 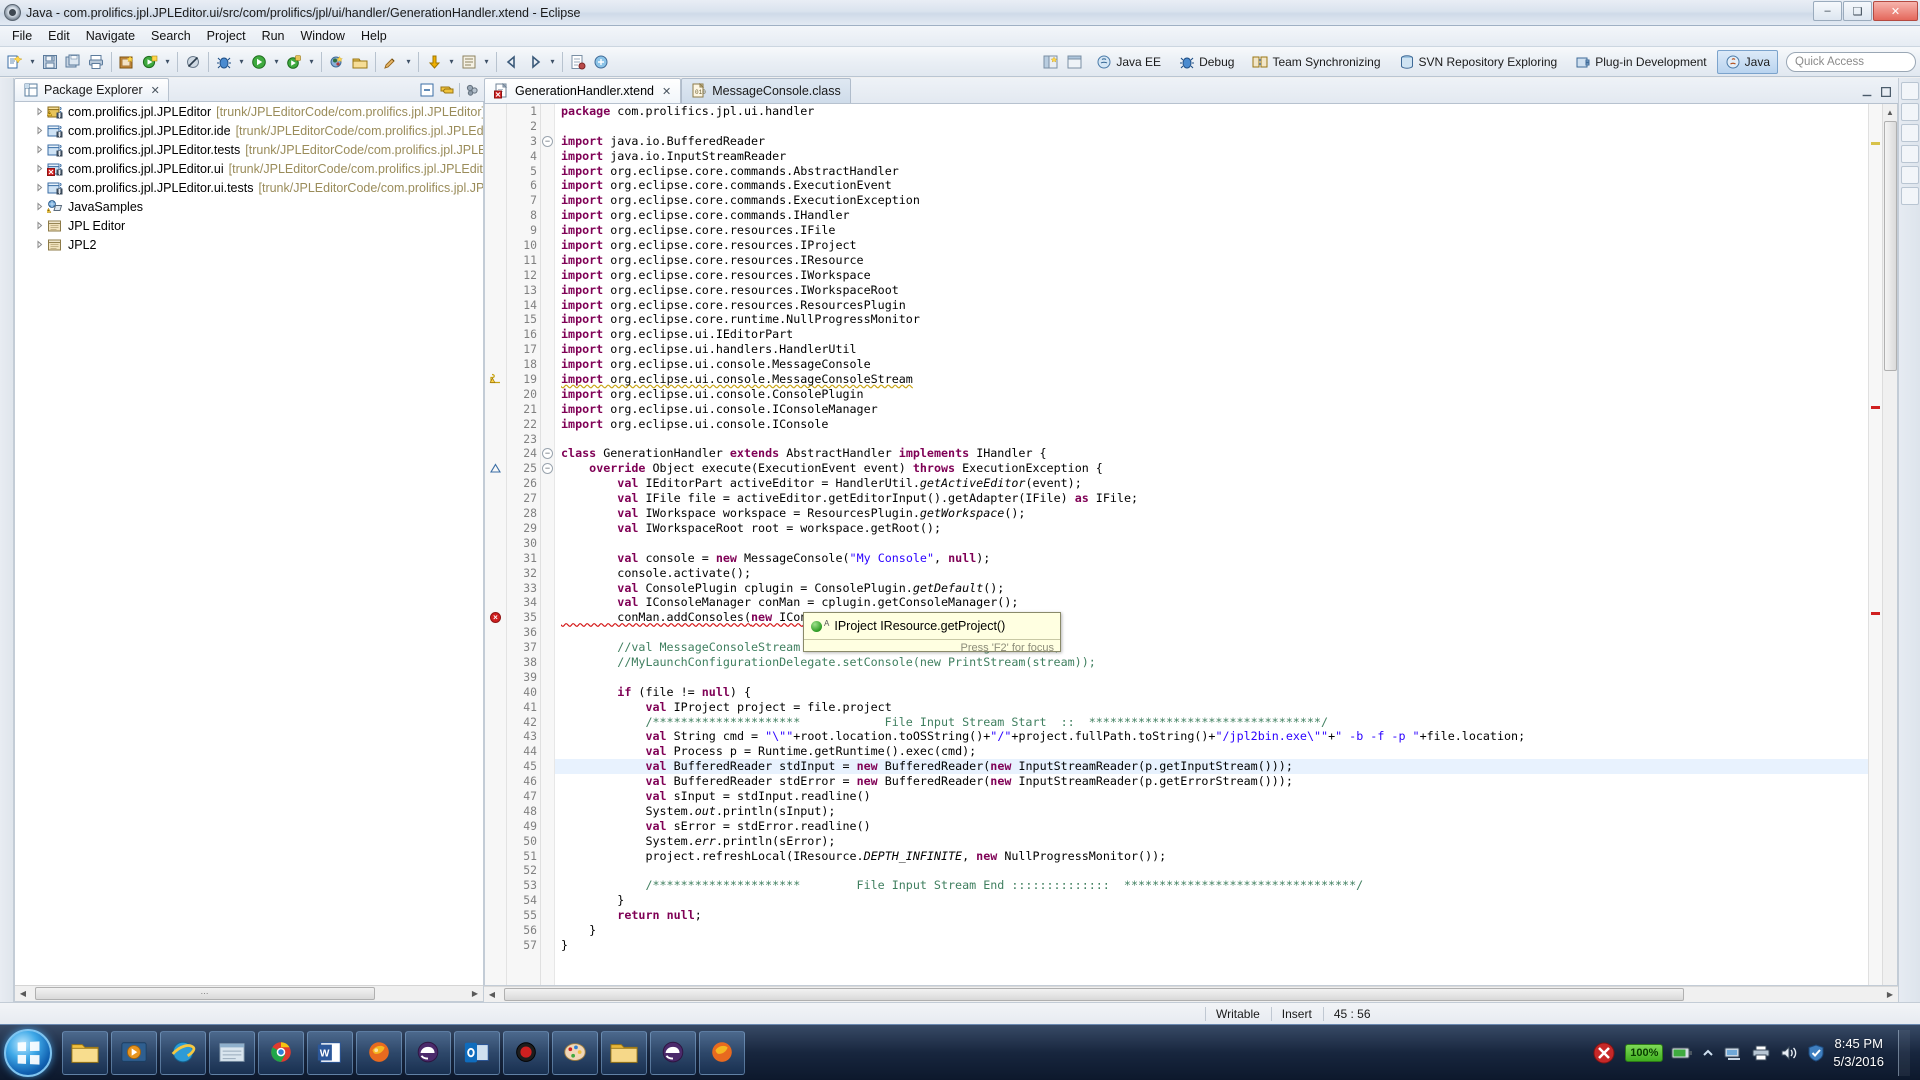 I want to click on editor-vertical-scrollbar: ▲, so click(x=1889, y=544).